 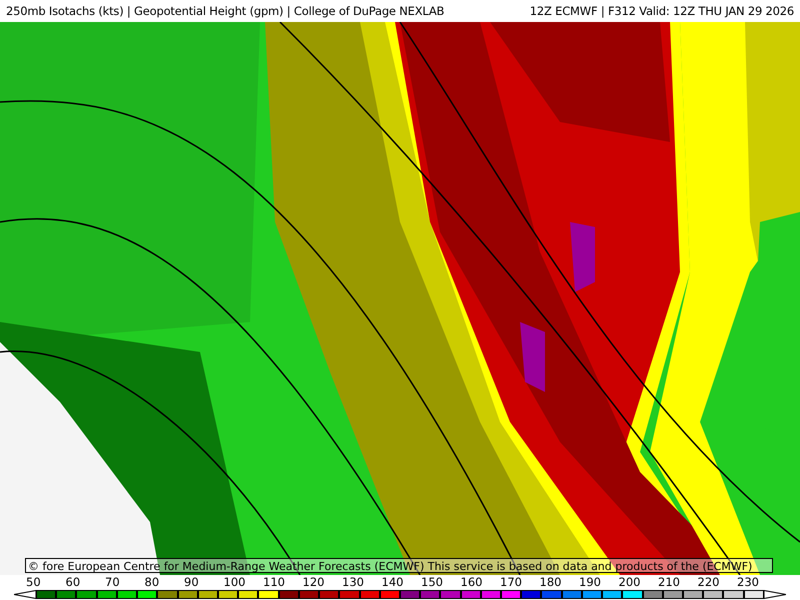 What do you see at coordinates (393, 582) in the screenshot?
I see `colorbar-label: 140` at bounding box center [393, 582].